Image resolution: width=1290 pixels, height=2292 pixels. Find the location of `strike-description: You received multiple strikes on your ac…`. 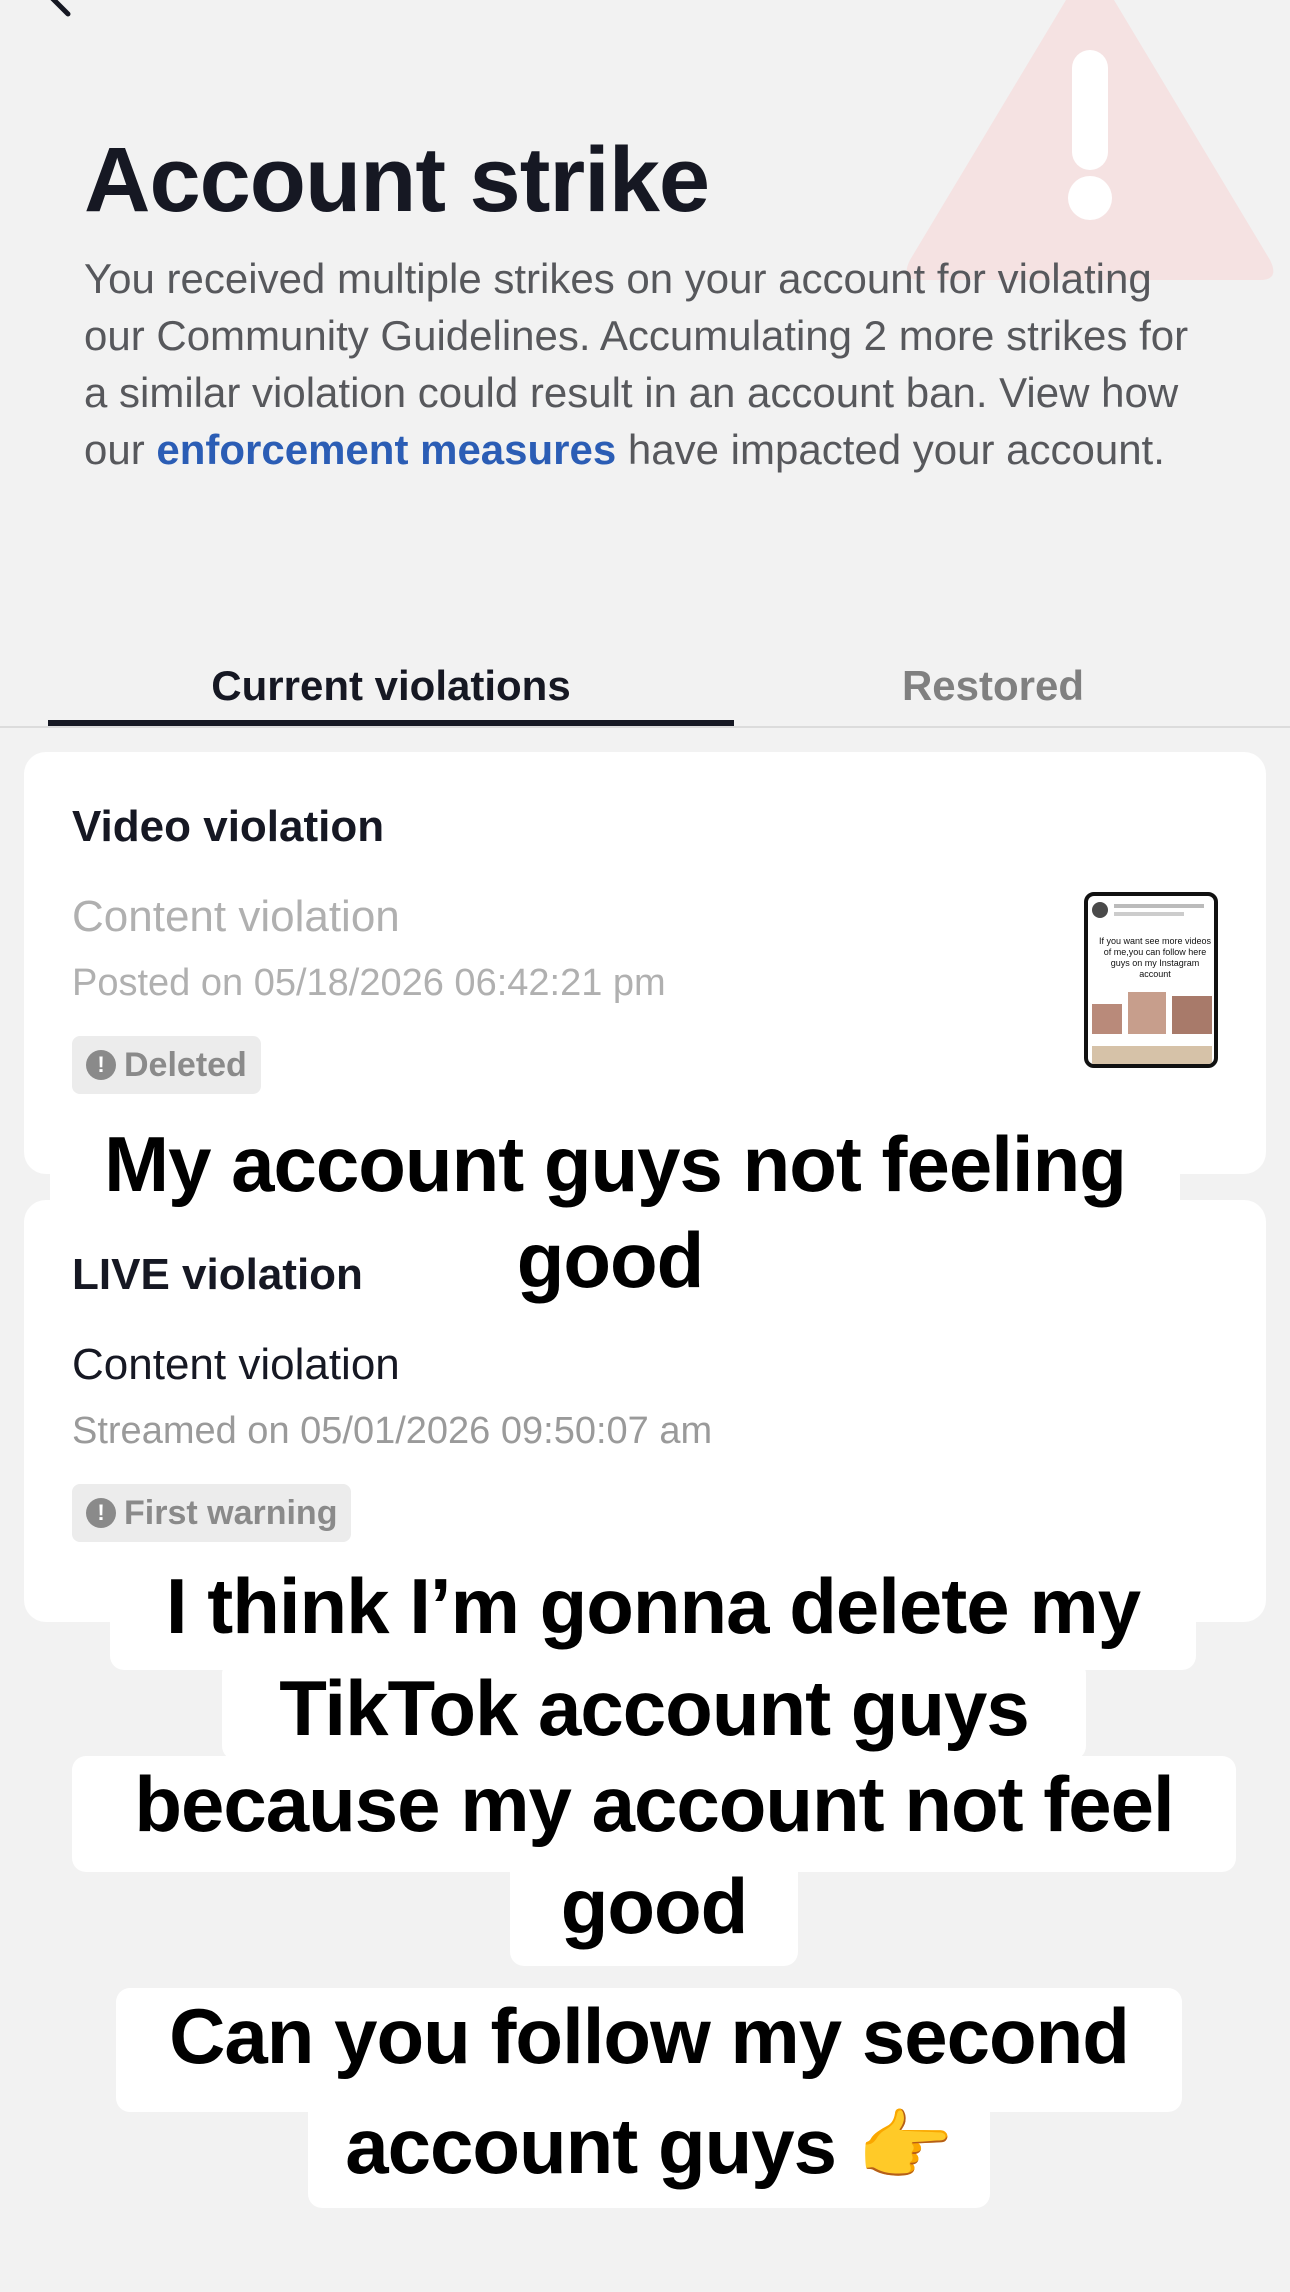

strike-description: You received multiple strikes on your ac… is located at coordinates (644, 364).